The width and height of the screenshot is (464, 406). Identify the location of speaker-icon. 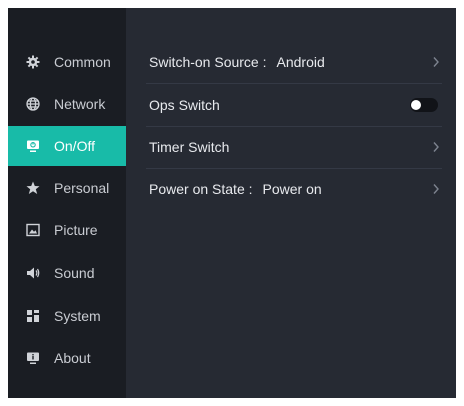
(33, 273).